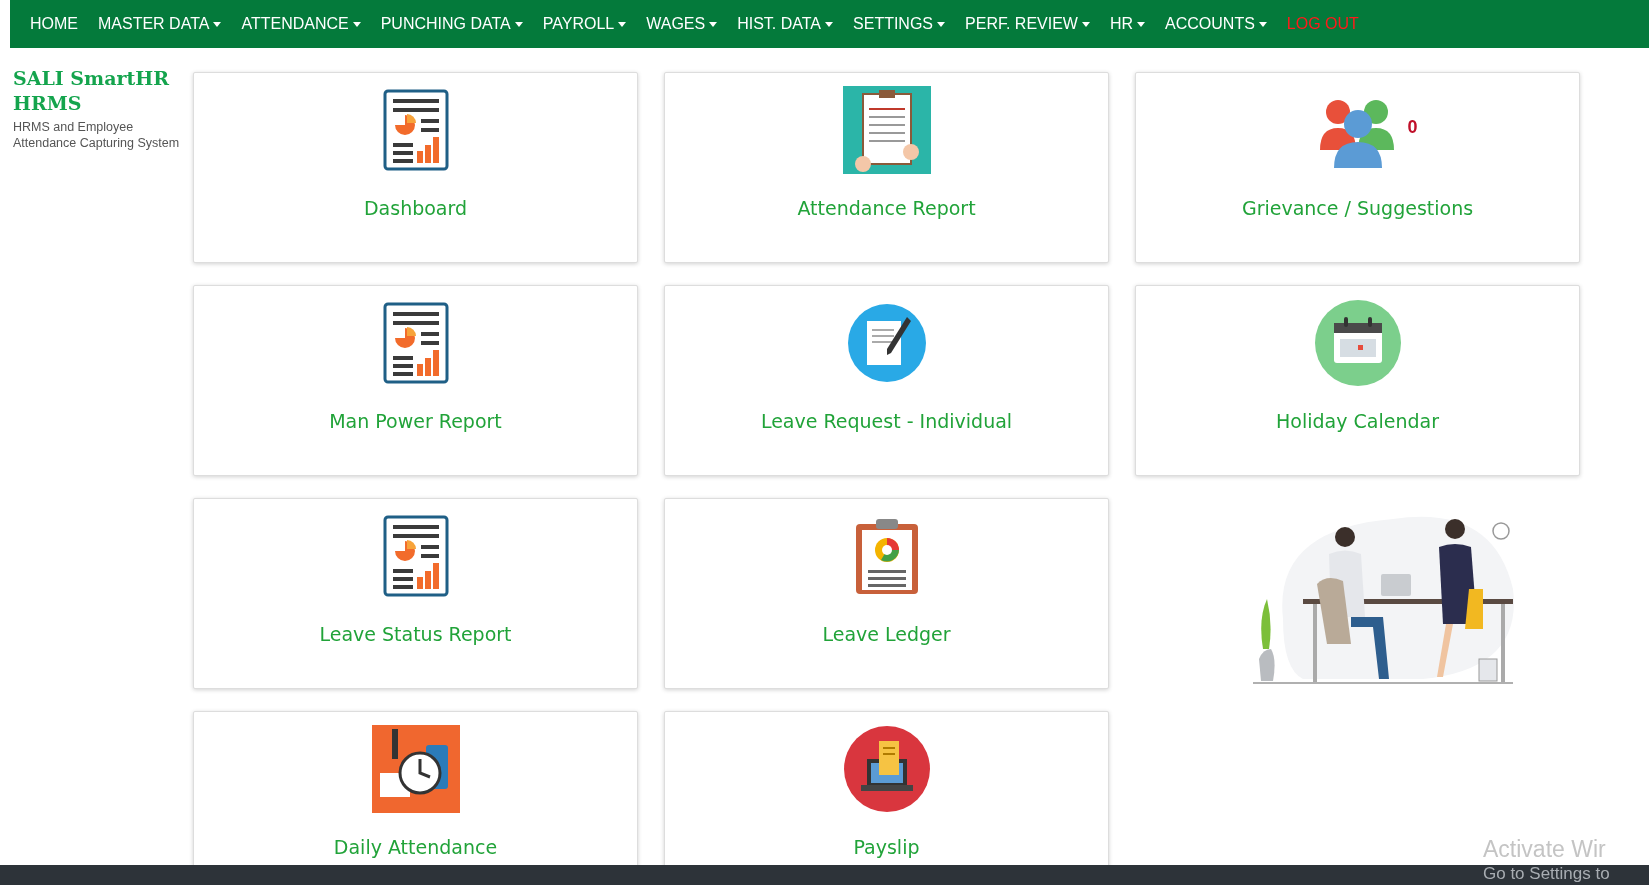  I want to click on nav-menu-item: SETTINGS, so click(899, 24).